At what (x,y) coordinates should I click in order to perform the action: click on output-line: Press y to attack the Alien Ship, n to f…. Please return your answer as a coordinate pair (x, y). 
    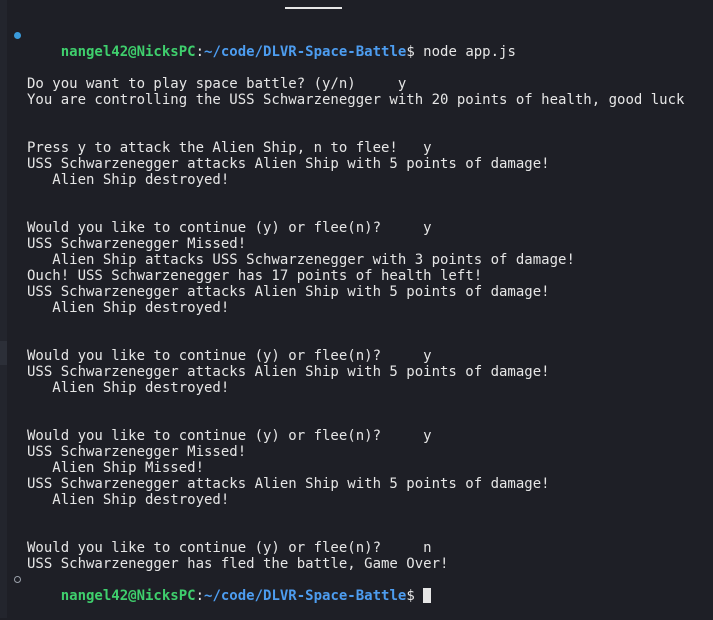
    Looking at the image, I should click on (229, 148).